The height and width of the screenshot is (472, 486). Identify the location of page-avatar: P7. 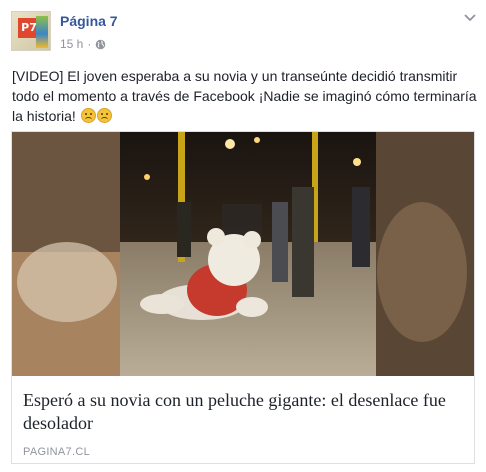
(31, 31).